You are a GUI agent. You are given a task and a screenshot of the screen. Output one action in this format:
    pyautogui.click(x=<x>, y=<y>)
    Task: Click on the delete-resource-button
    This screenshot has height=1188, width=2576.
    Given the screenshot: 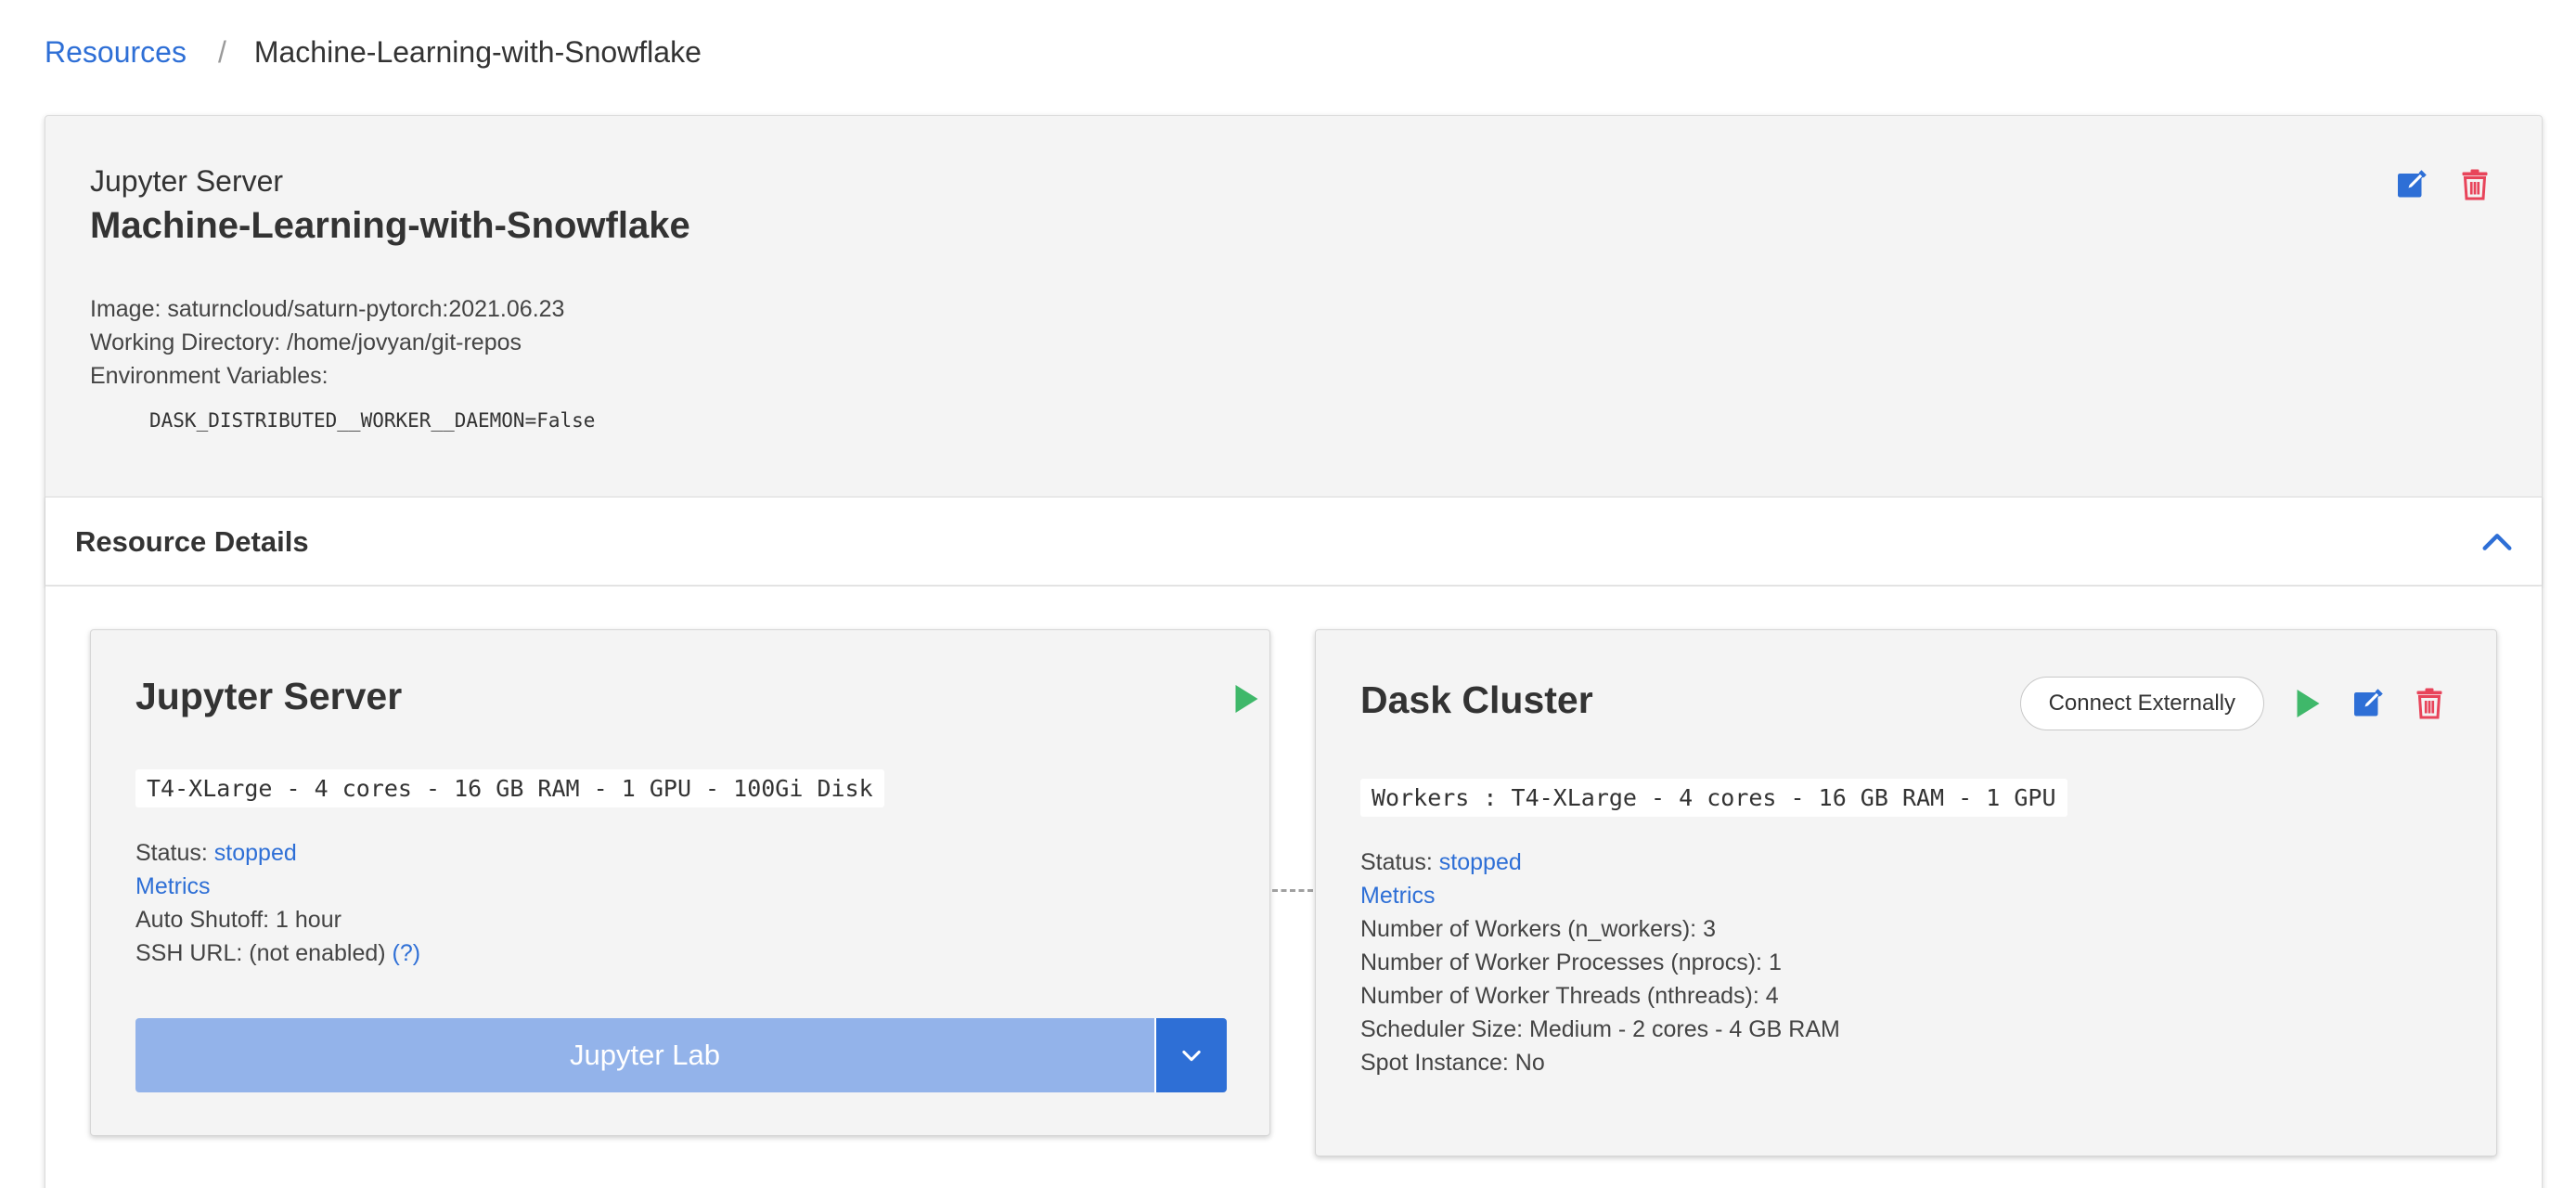 What is the action you would take?
    pyautogui.click(x=2474, y=184)
    